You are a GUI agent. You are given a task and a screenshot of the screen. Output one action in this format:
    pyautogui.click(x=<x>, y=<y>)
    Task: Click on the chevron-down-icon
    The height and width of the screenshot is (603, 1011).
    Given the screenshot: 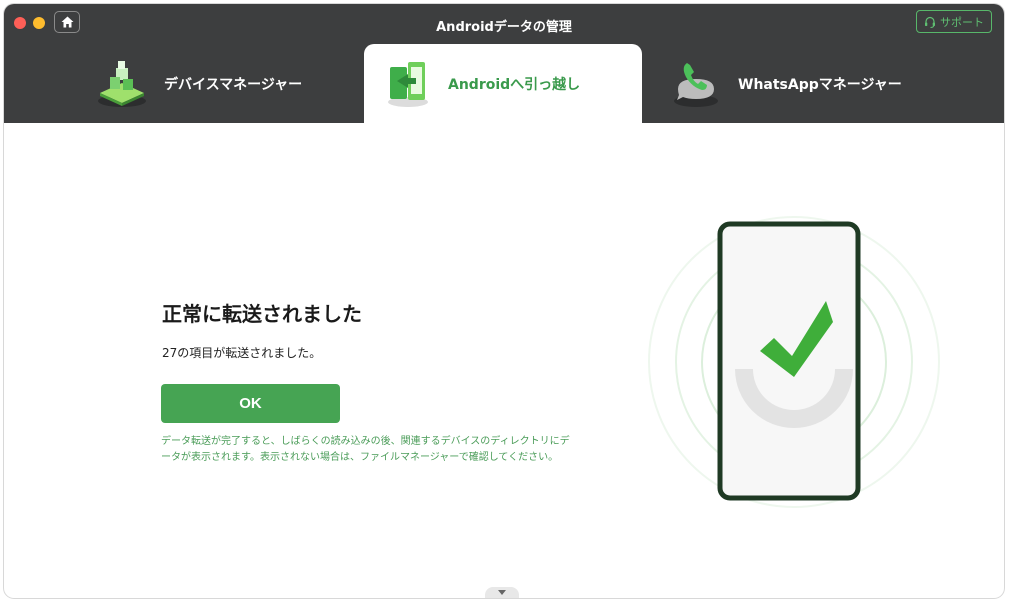 What is the action you would take?
    pyautogui.click(x=502, y=592)
    